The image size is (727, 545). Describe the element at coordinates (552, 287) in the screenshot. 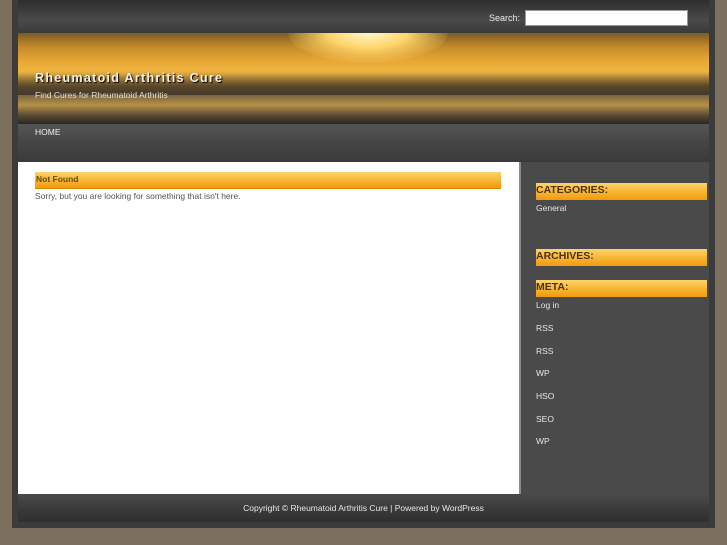

I see `meta-title: META:` at that location.